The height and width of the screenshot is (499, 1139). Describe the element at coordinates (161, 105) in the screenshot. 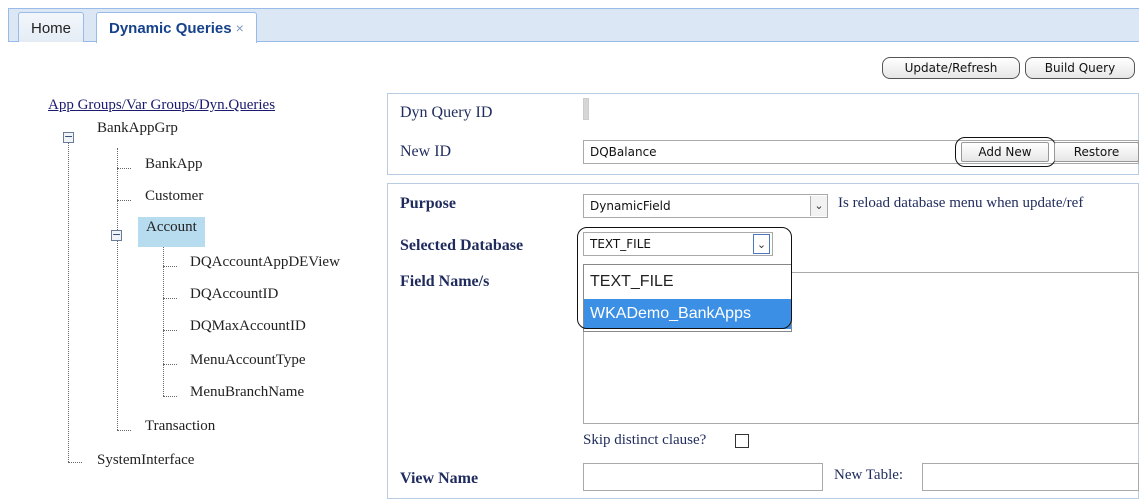

I see `tree-root-link: App Groups/Var Groups/Dyn.Queries` at that location.